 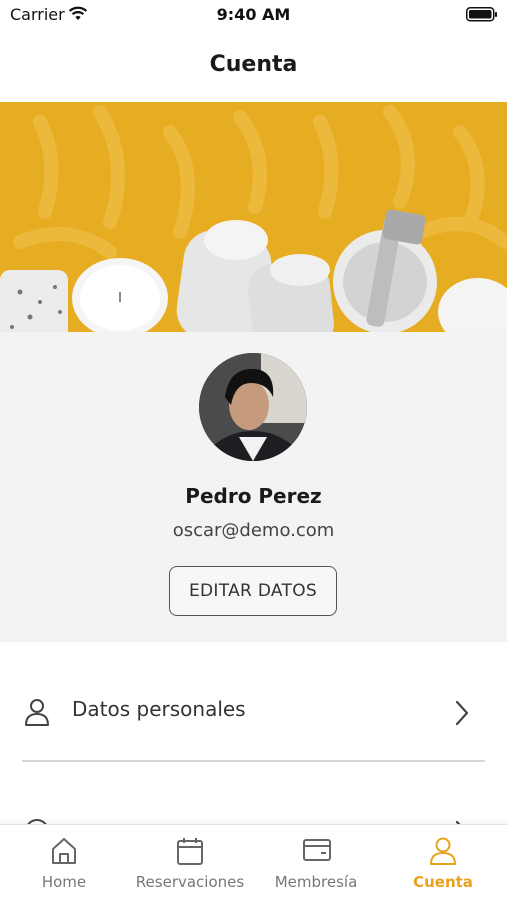 I want to click on status-bar: Carrier 9:40 AM, so click(x=253, y=15).